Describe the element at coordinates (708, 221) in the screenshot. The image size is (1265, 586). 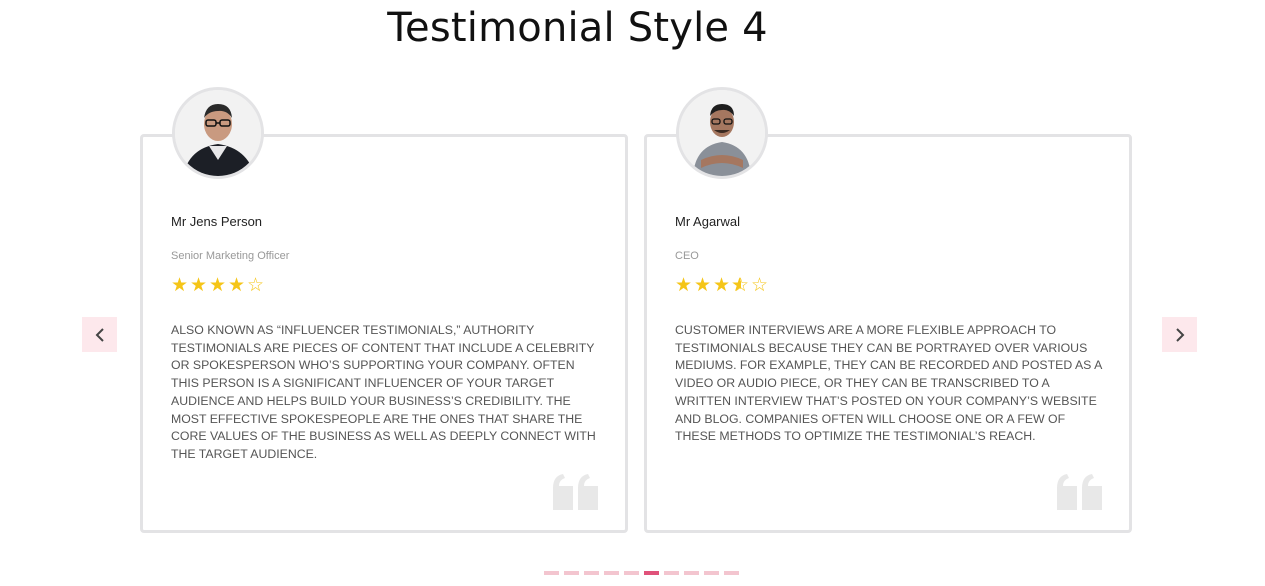
I see `testimonial-name: Mr Agarwal` at that location.